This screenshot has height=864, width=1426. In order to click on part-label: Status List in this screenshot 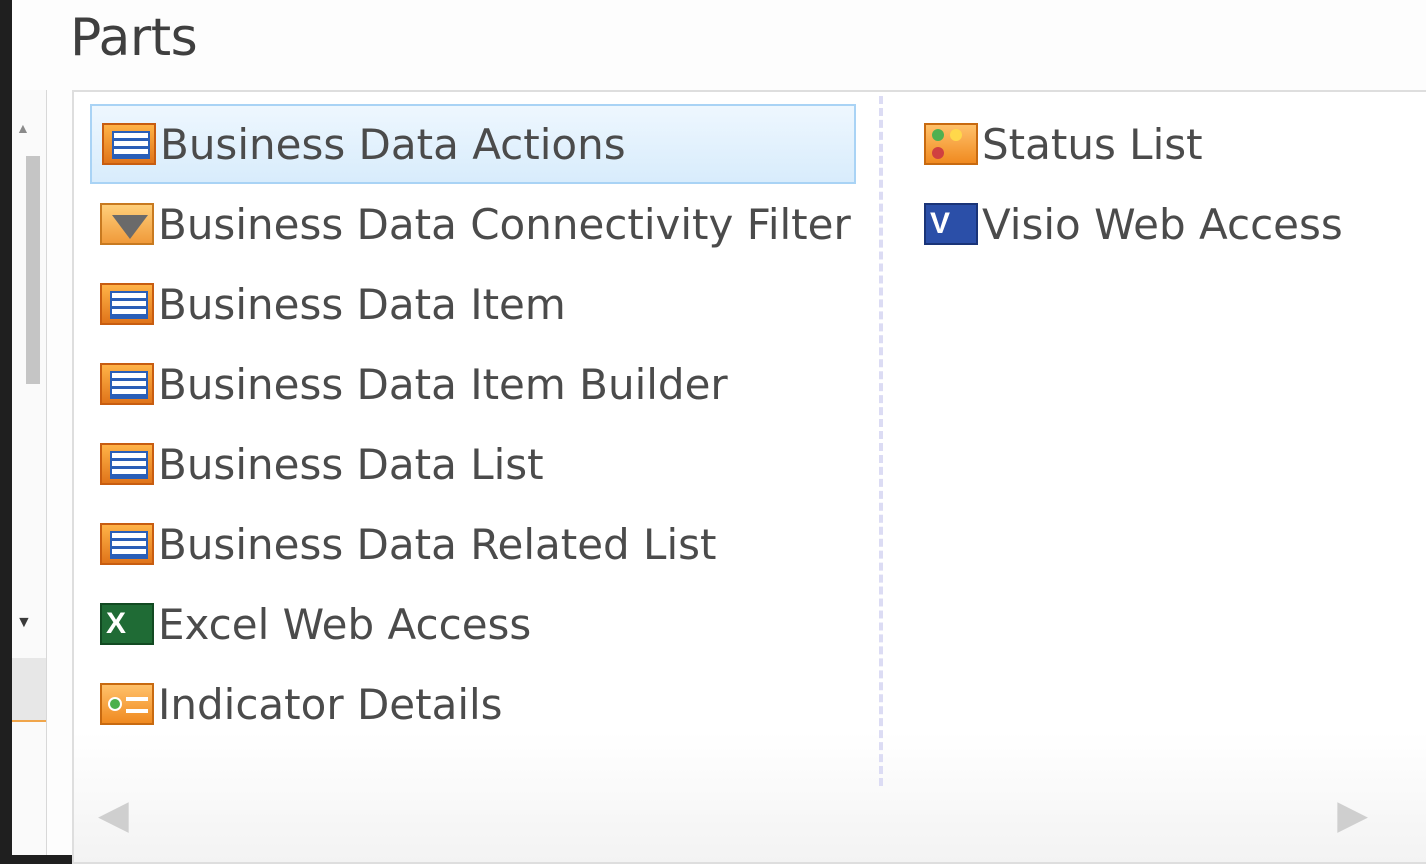, I will do `click(1092, 144)`.